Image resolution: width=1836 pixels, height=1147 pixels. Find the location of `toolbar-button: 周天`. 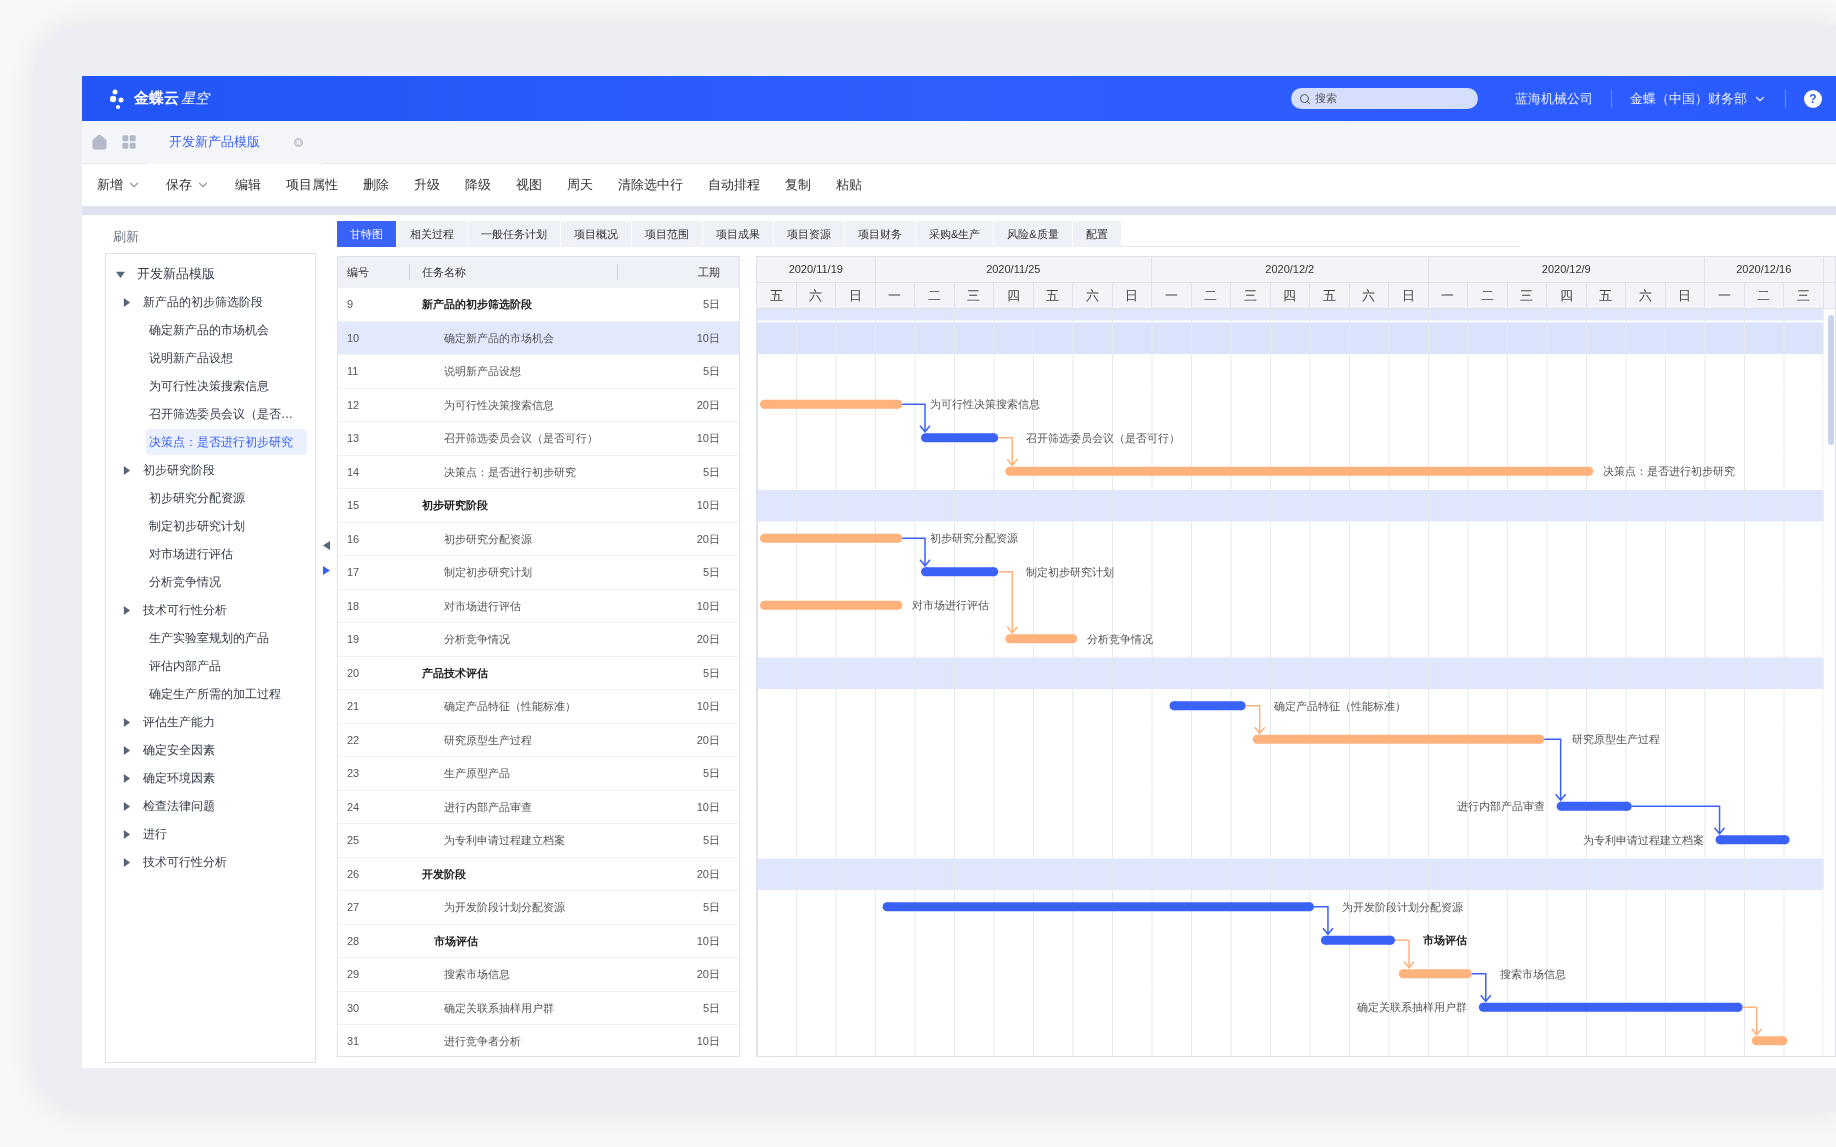

toolbar-button: 周天 is located at coordinates (580, 185).